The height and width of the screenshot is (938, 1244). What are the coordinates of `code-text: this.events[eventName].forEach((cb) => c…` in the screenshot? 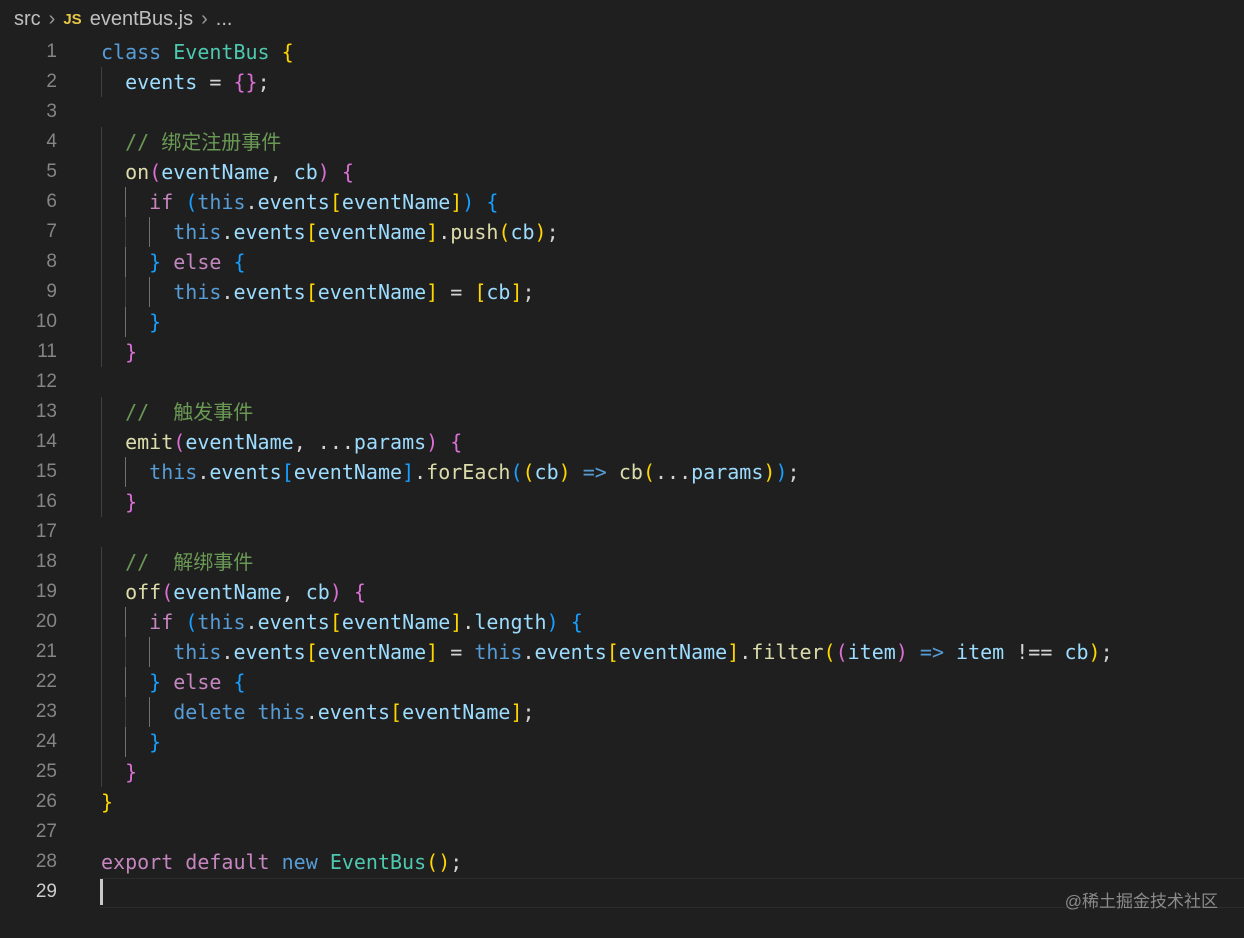 It's located at (450, 472).